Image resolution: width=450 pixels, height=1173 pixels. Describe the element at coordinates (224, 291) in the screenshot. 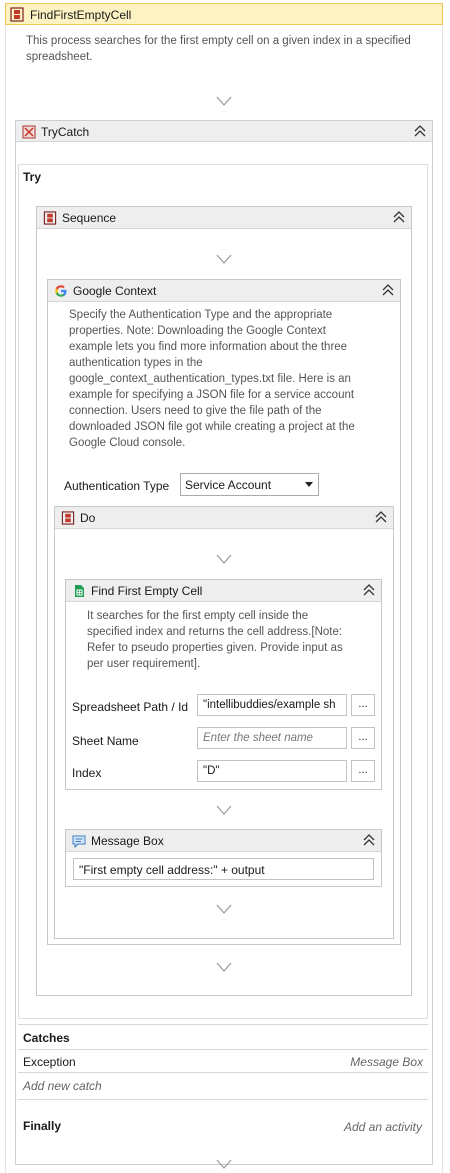

I see `google-context-header: Google Context` at that location.